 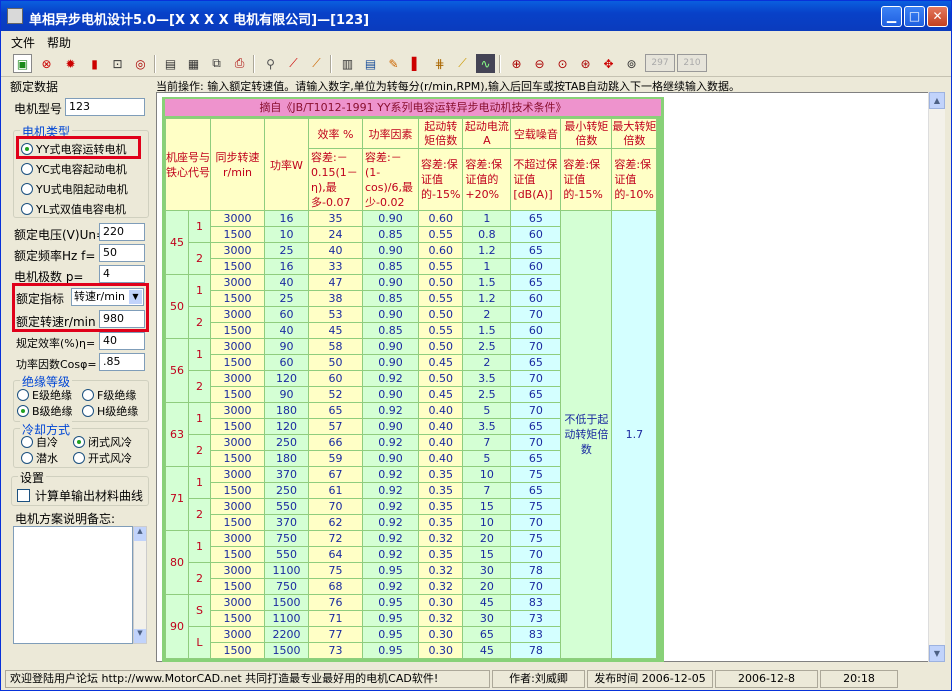 What do you see at coordinates (536, 282) in the screenshot?
I see `noise-cell: 65` at bounding box center [536, 282].